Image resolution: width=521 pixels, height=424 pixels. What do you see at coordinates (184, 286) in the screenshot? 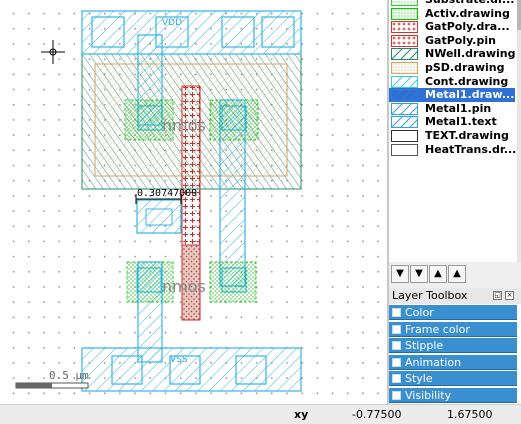
I see `nmos-label: nmos` at bounding box center [184, 286].